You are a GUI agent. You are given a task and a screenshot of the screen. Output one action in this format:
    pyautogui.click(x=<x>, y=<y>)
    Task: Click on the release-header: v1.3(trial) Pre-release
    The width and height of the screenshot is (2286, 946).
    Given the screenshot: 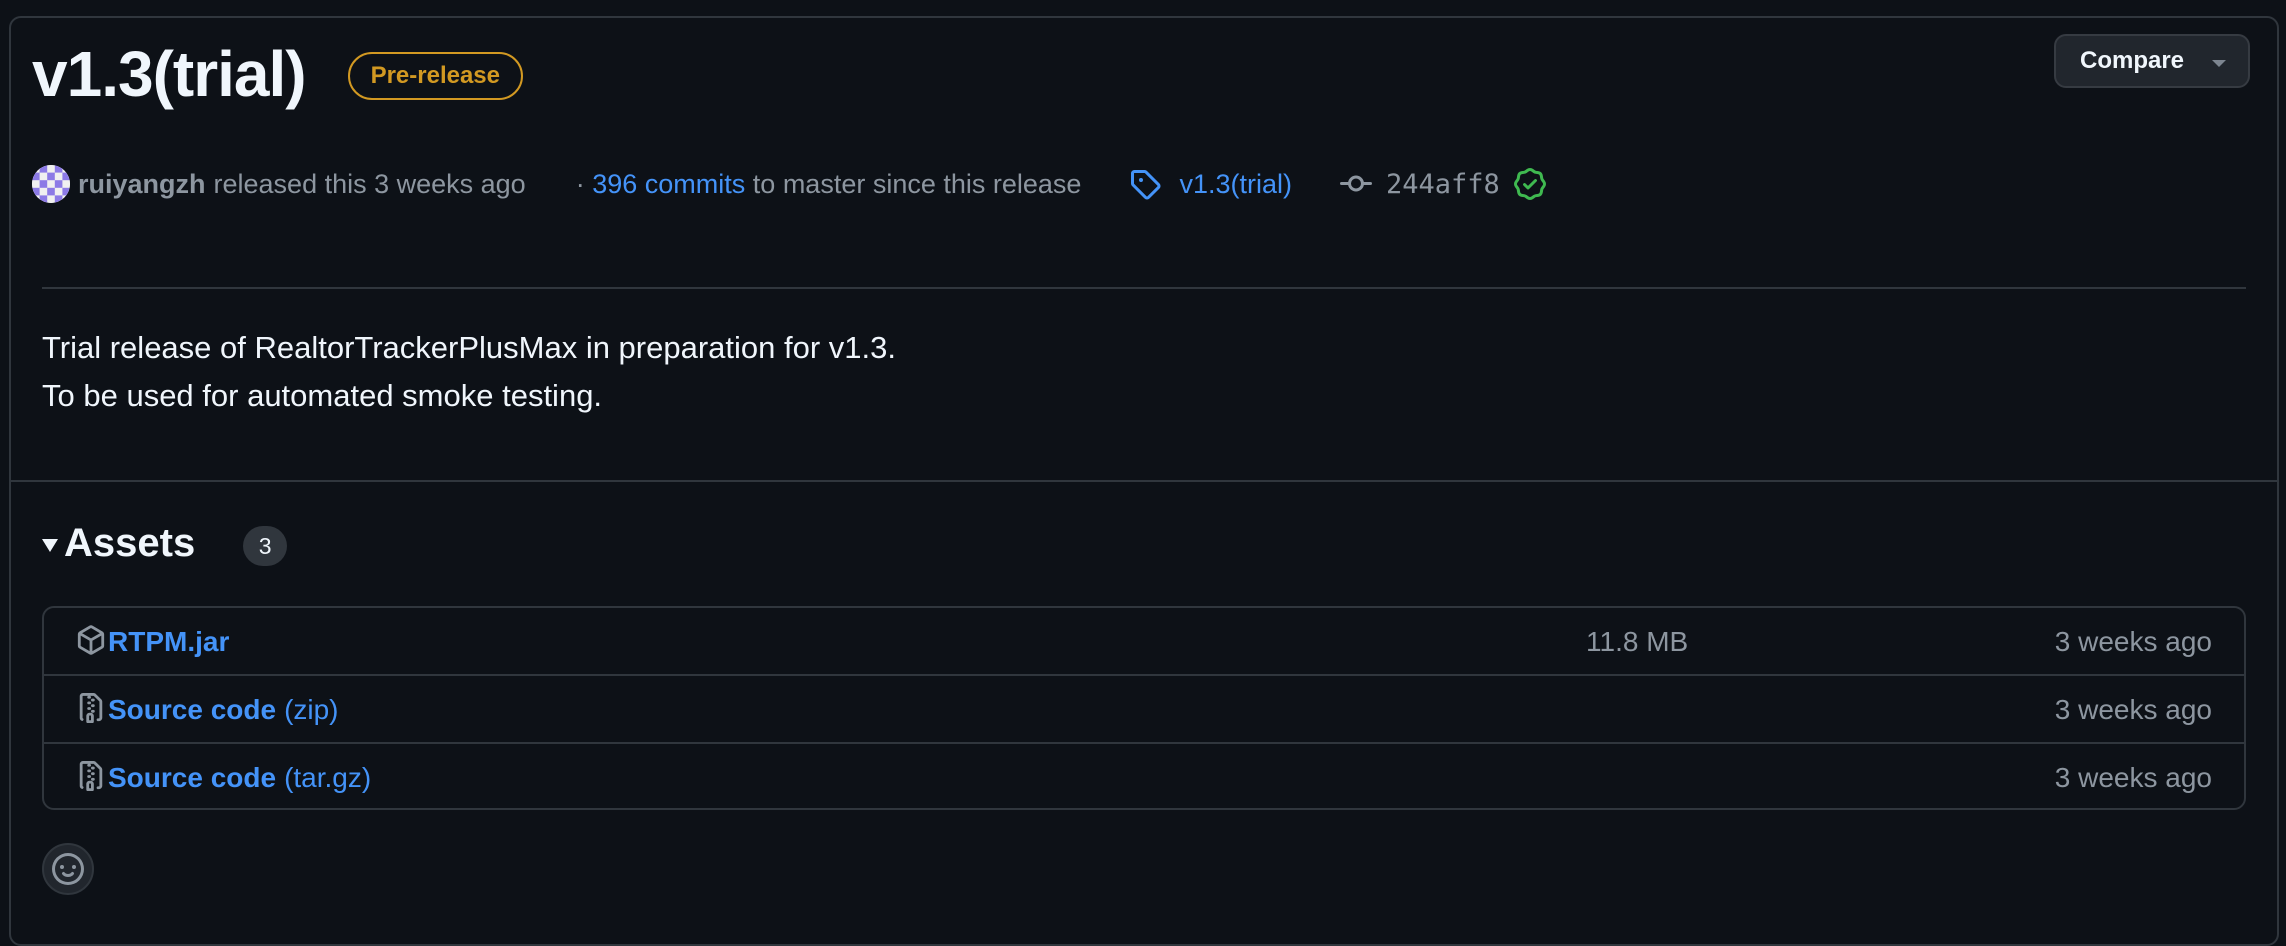 What is the action you would take?
    pyautogui.click(x=277, y=74)
    